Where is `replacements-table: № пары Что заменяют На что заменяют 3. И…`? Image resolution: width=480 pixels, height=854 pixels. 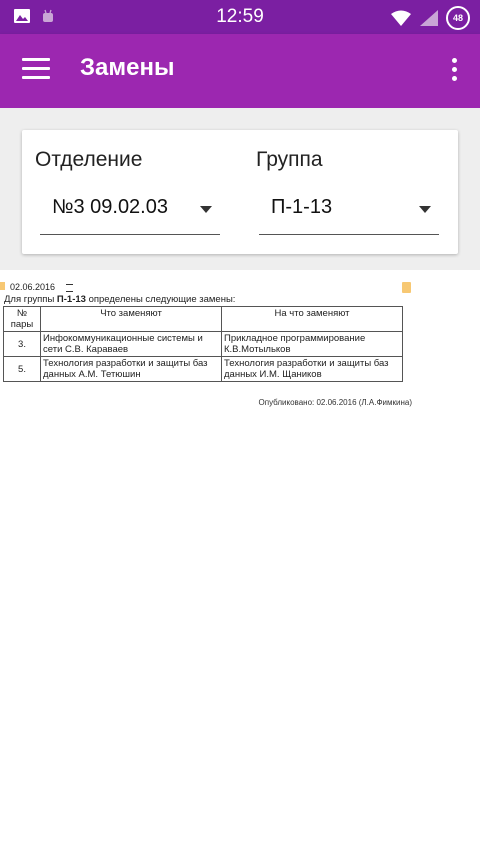
replacements-table: № пары Что заменяют На что заменяют 3. И… is located at coordinates (203, 344).